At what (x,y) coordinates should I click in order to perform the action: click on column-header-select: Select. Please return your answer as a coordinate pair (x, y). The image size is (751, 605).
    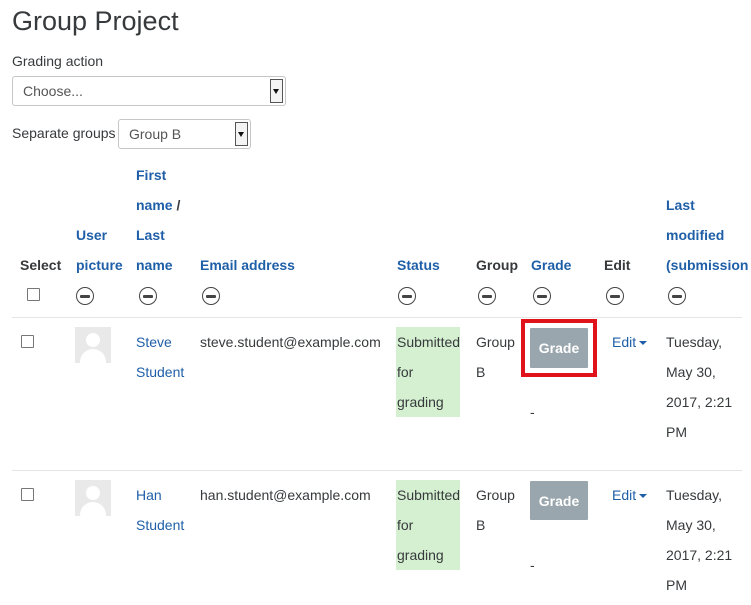
    Looking at the image, I should click on (41, 265).